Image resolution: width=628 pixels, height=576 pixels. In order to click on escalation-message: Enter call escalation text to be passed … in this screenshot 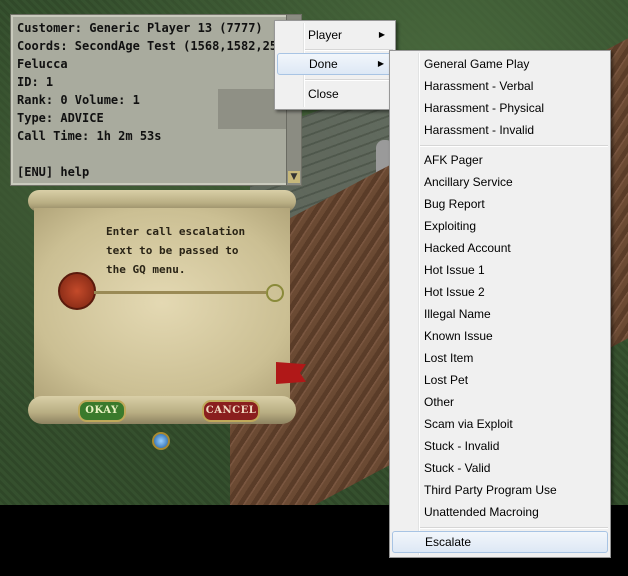, I will do `click(176, 250)`.